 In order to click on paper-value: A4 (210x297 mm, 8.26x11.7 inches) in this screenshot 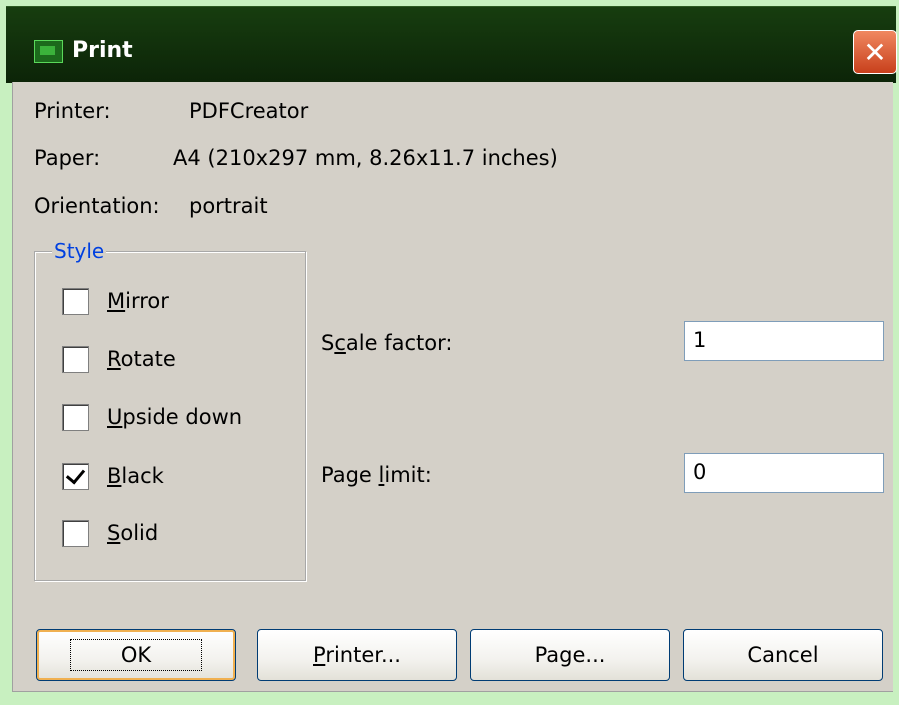, I will do `click(365, 158)`.